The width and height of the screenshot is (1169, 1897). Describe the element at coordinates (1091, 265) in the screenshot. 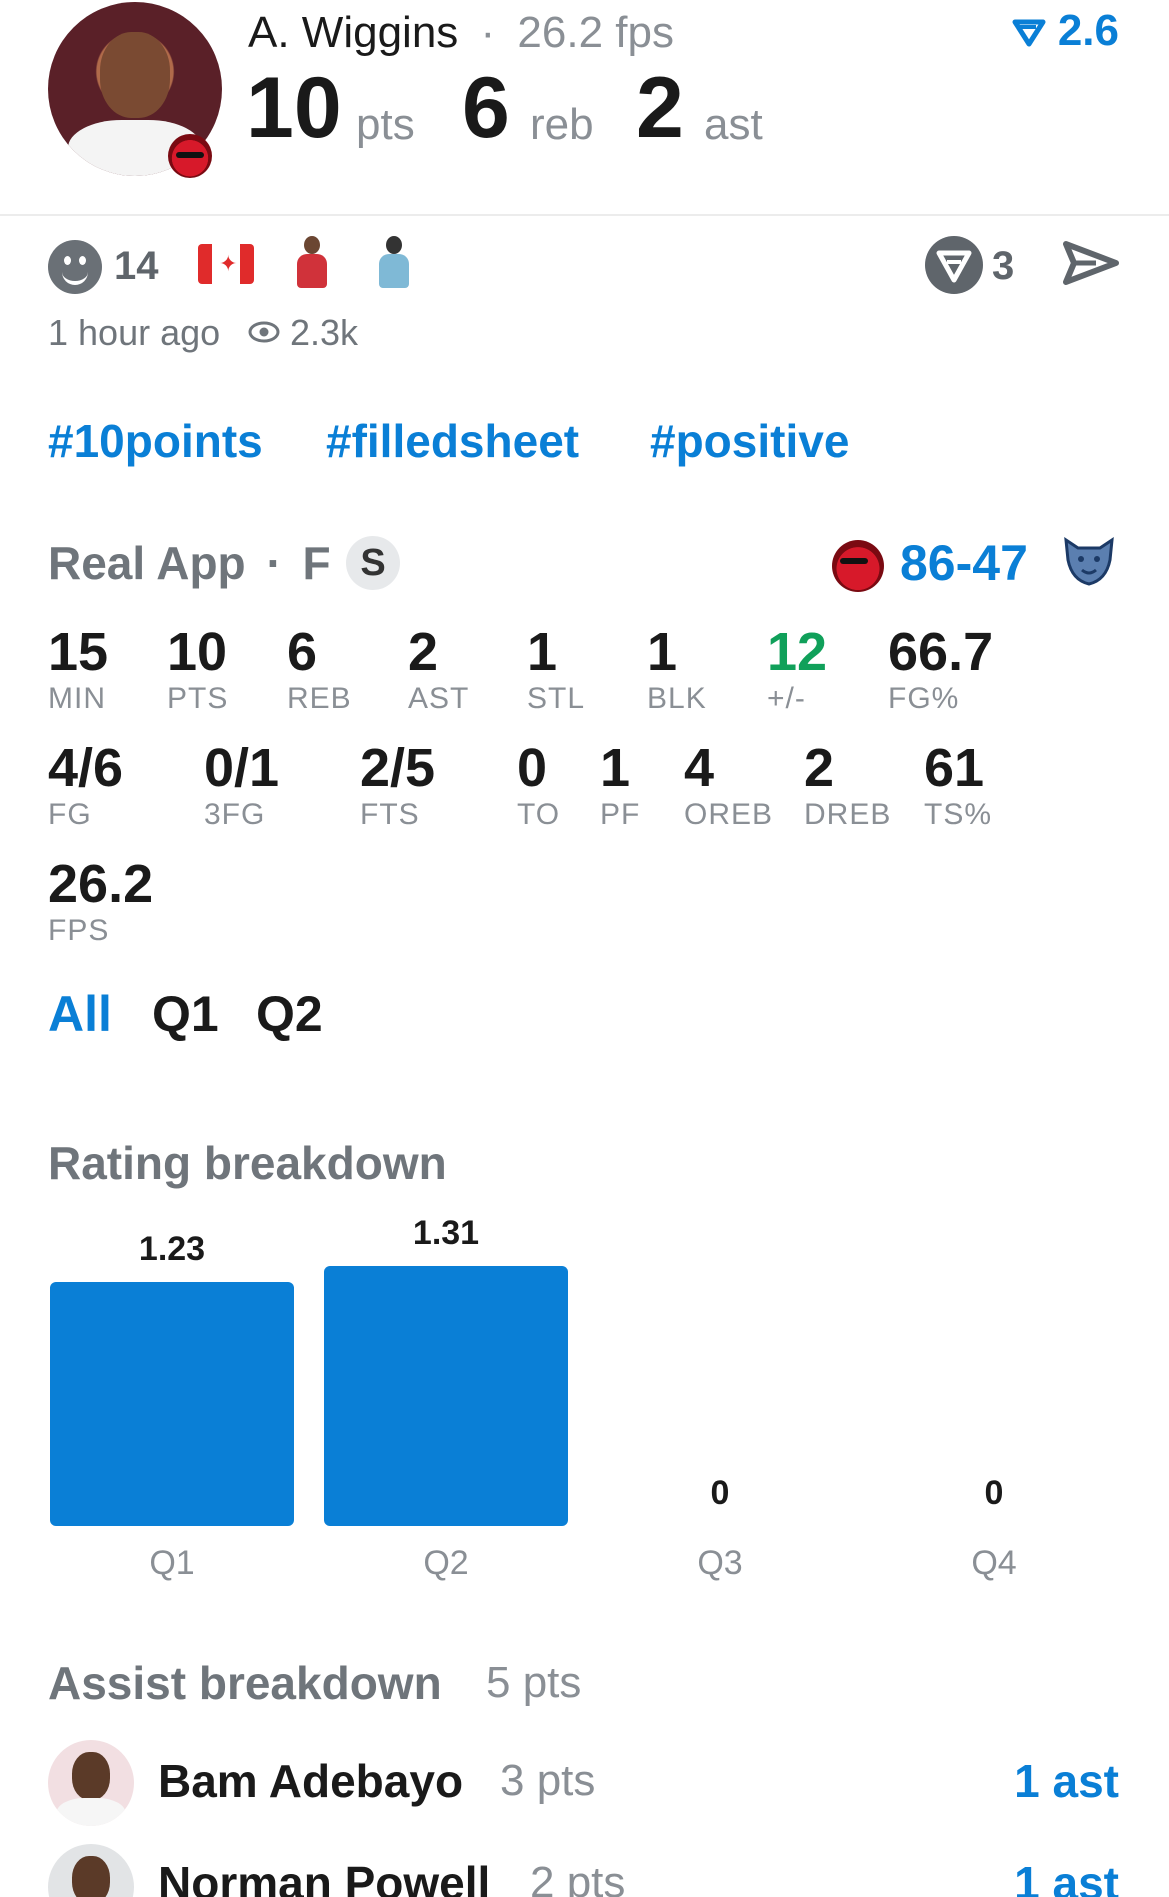

I see `share-send-icon` at that location.